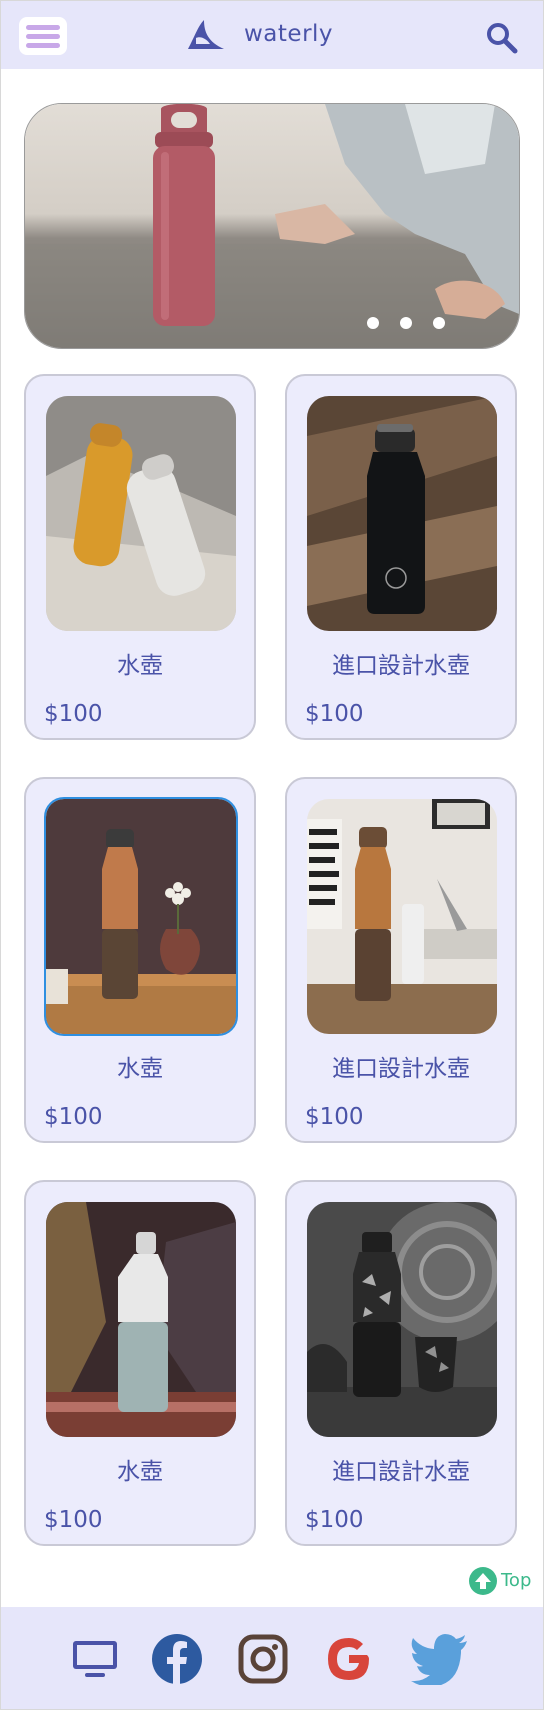 The image size is (544, 1712). What do you see at coordinates (439, 1659) in the screenshot?
I see `twitter-icon` at bounding box center [439, 1659].